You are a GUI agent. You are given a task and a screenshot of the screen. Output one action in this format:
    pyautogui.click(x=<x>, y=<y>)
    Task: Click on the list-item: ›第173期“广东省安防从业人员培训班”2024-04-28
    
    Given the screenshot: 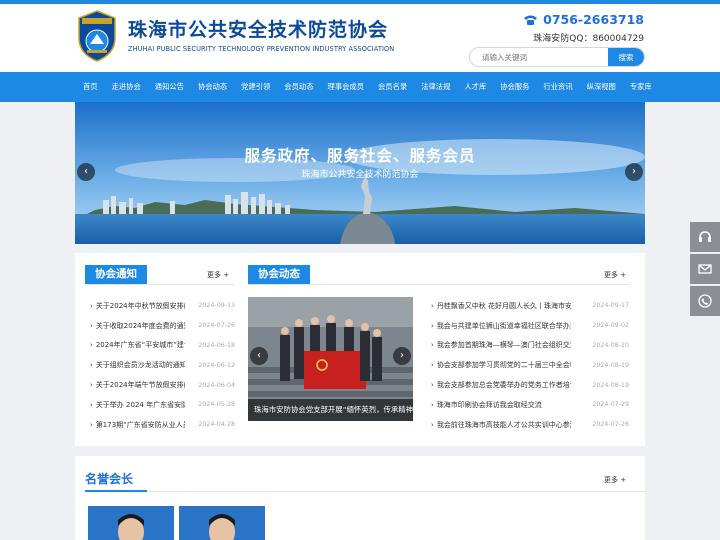 What is the action you would take?
    pyautogui.click(x=162, y=425)
    